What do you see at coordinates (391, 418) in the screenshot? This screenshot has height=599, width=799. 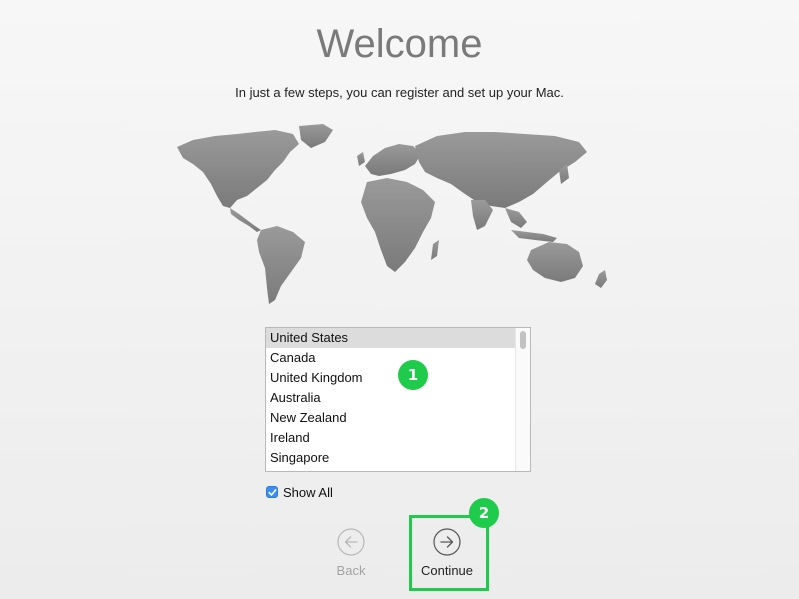 I see `list-item-new-zealand: New Zealand` at bounding box center [391, 418].